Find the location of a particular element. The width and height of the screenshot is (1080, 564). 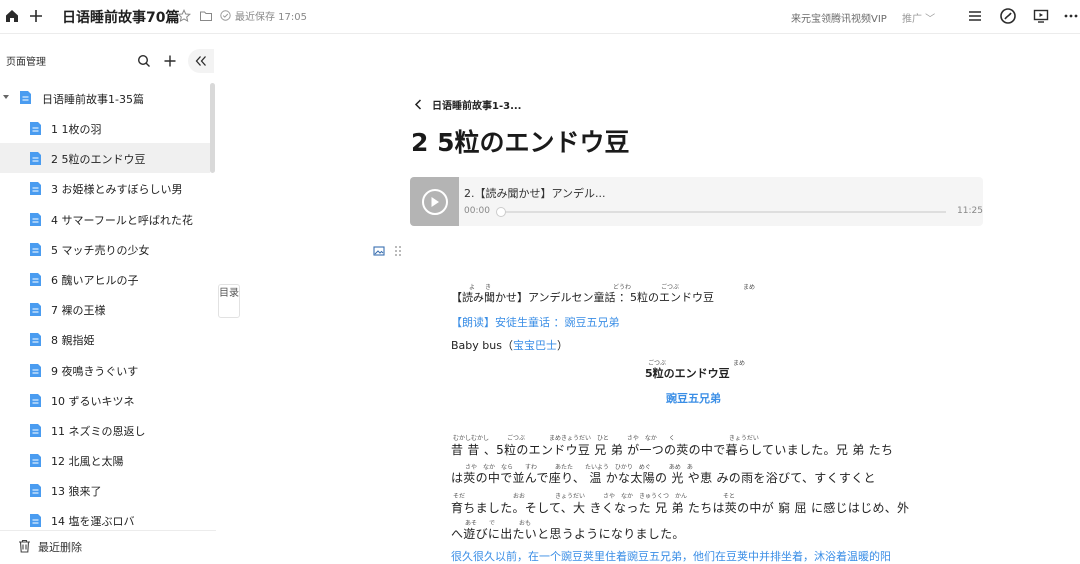

present-icon is located at coordinates (1041, 16).